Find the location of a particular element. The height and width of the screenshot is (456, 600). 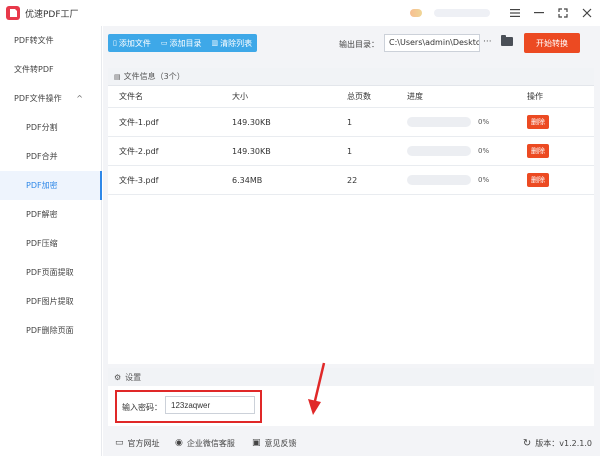

add-file-label: 添加文件 is located at coordinates (134, 43).